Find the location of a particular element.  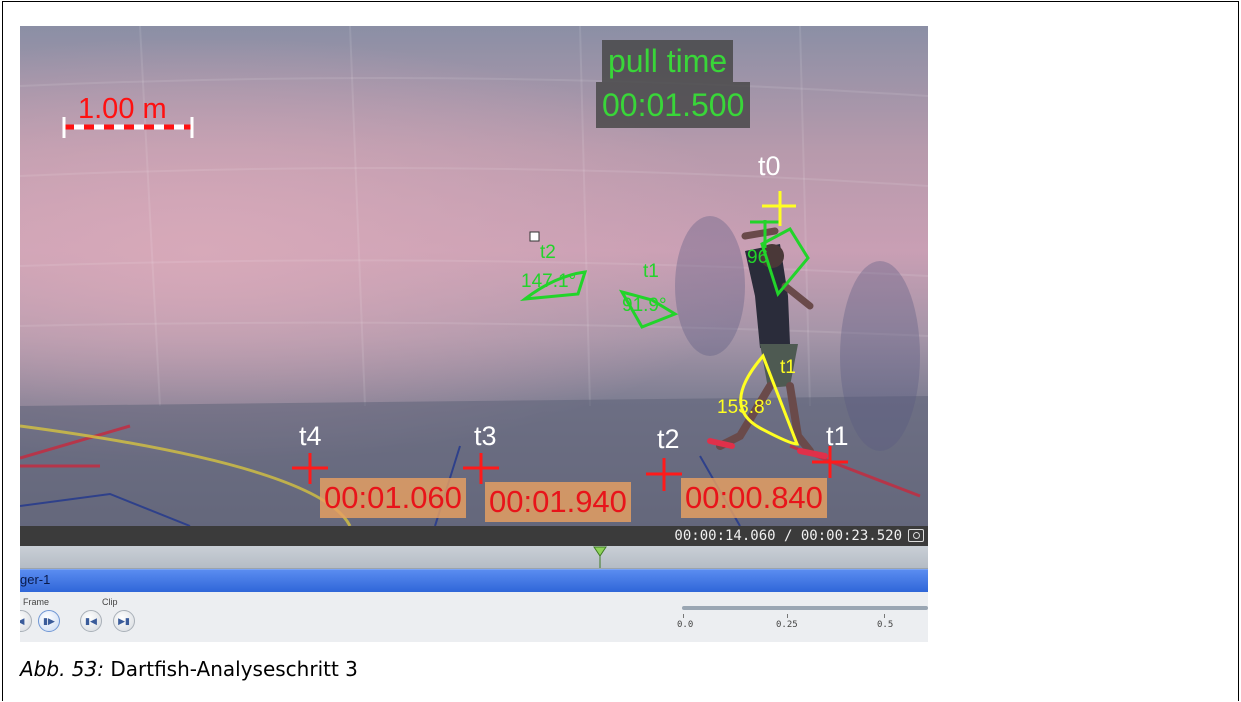

marker-t0-label: t0 is located at coordinates (769, 166).